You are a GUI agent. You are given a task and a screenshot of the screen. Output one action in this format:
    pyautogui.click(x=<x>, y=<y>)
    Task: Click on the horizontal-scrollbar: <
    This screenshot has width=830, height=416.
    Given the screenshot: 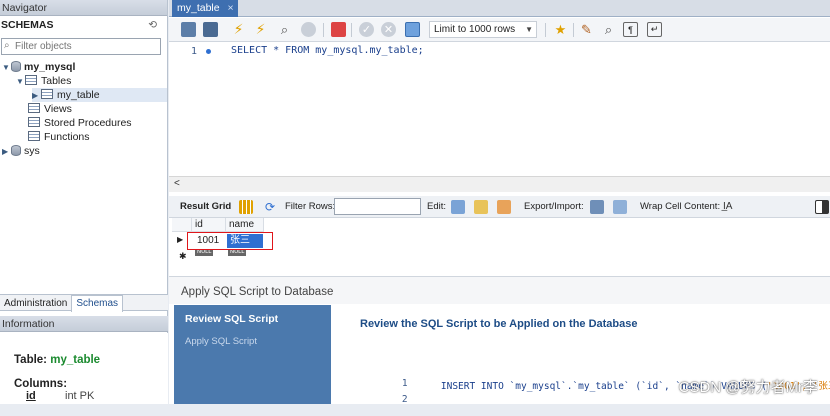 What is the action you would take?
    pyautogui.click(x=499, y=184)
    